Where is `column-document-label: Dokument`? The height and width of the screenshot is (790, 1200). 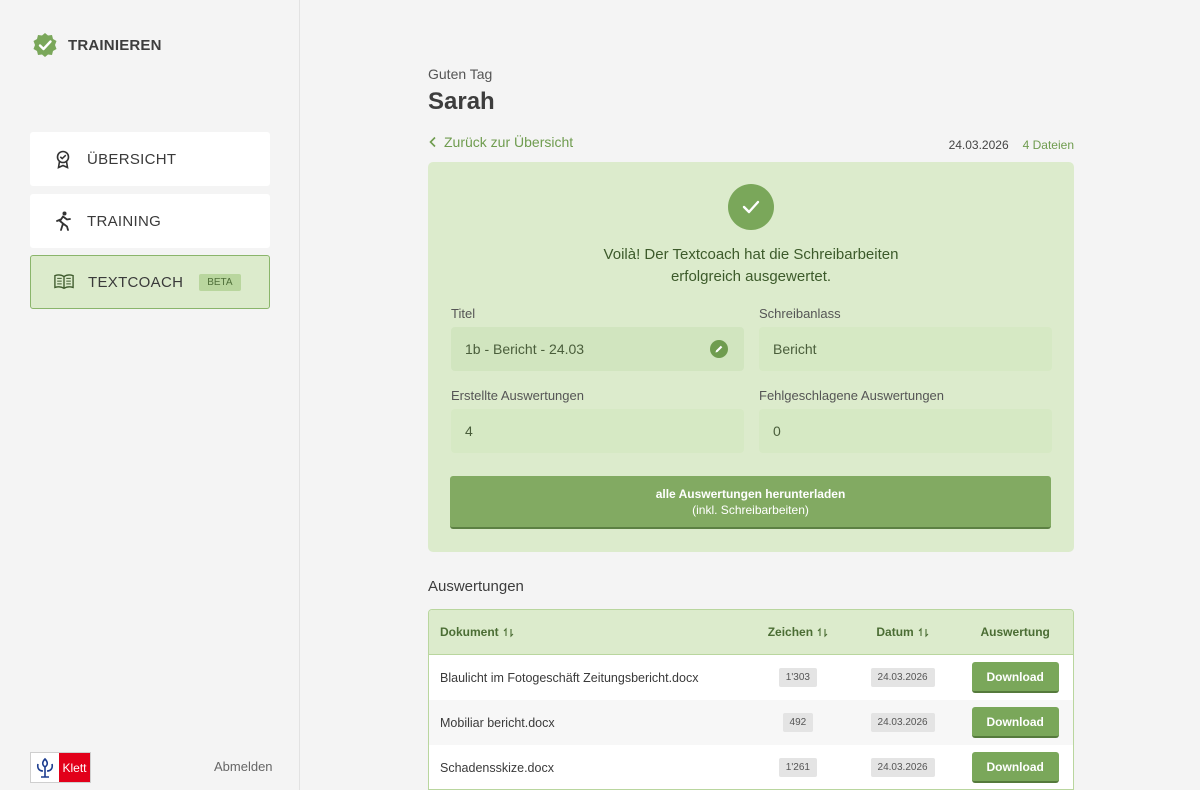 column-document-label: Dokument is located at coordinates (469, 632).